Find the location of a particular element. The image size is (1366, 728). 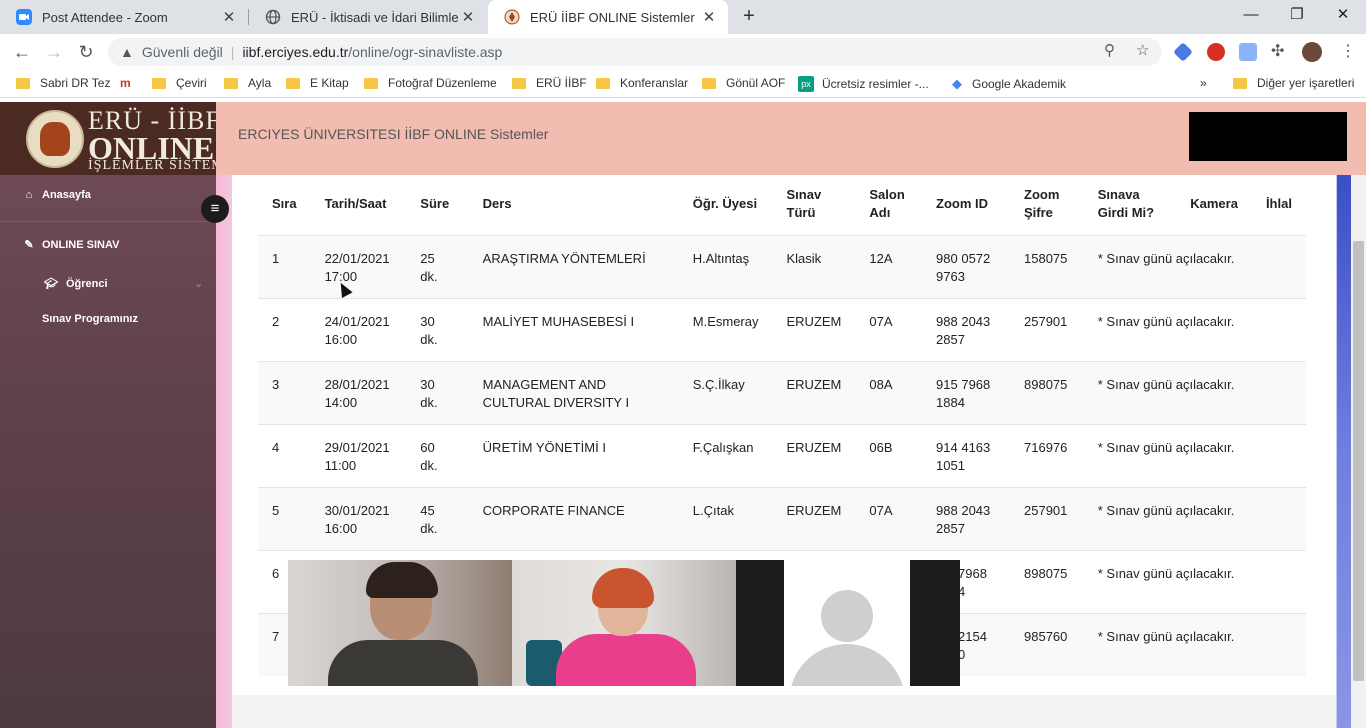

security-label: Güvenli değil is located at coordinates (182, 52).